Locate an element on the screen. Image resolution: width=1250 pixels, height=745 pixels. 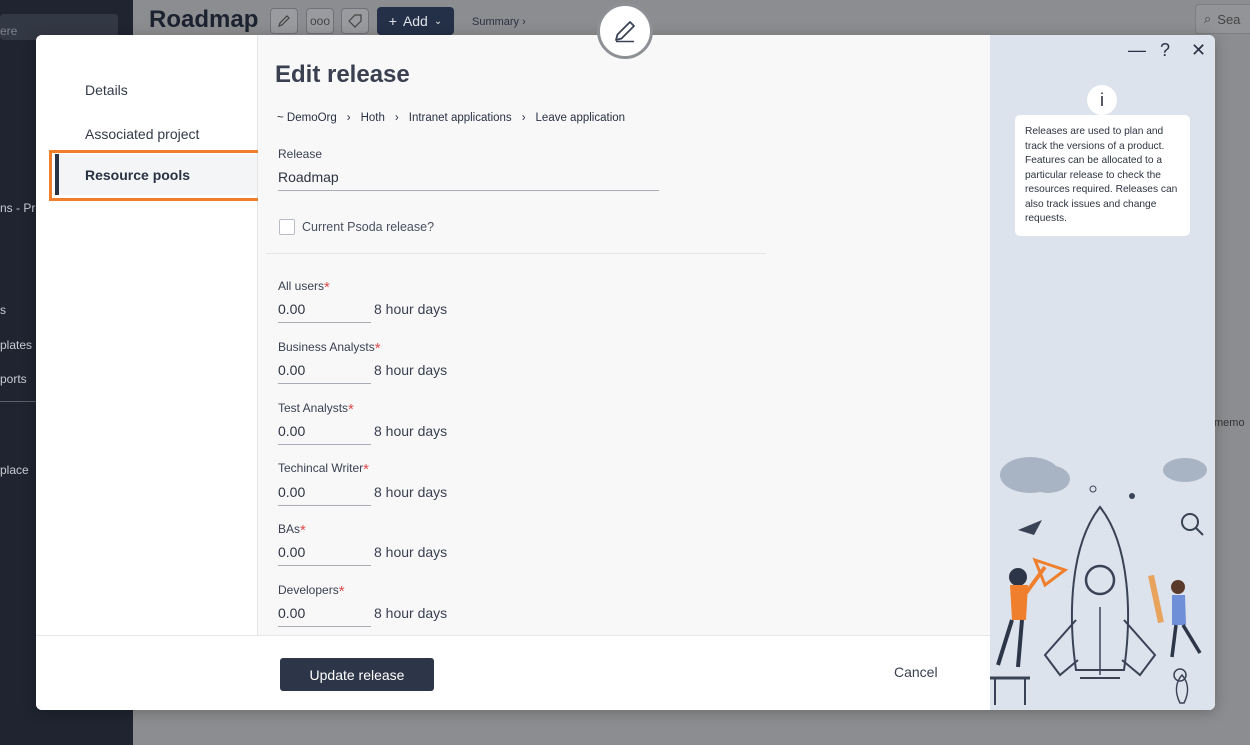
tag-button is located at coordinates (355, 21).